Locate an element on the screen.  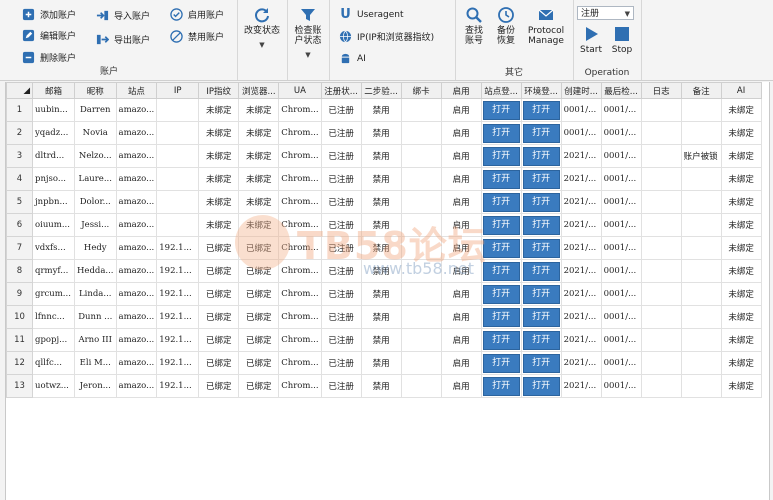
note-cell: 账户被锁 is located at coordinates (701, 156).